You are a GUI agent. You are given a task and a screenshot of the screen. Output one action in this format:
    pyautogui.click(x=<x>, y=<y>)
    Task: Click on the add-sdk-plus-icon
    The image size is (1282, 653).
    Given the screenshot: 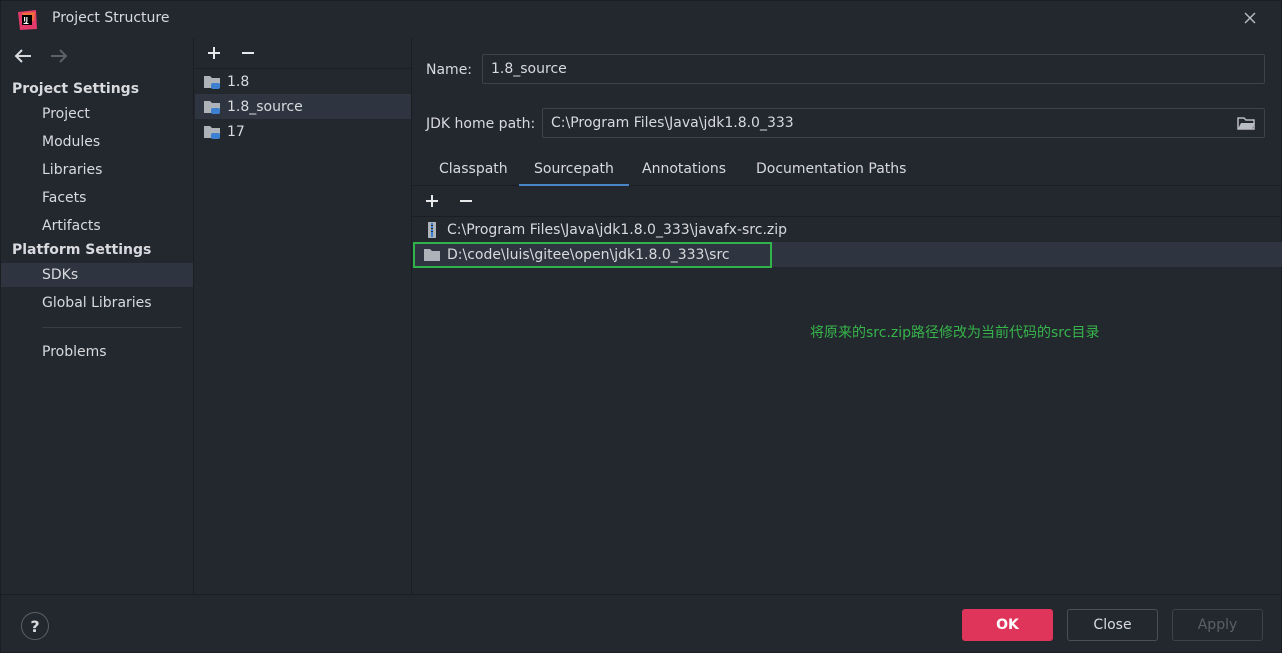 What is the action you would take?
    pyautogui.click(x=214, y=53)
    